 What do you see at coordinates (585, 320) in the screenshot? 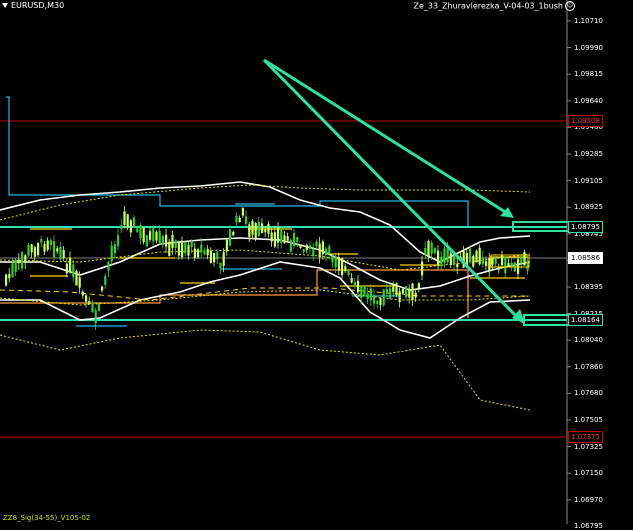
I see `price-tag-teal-low: 1.08164` at bounding box center [585, 320].